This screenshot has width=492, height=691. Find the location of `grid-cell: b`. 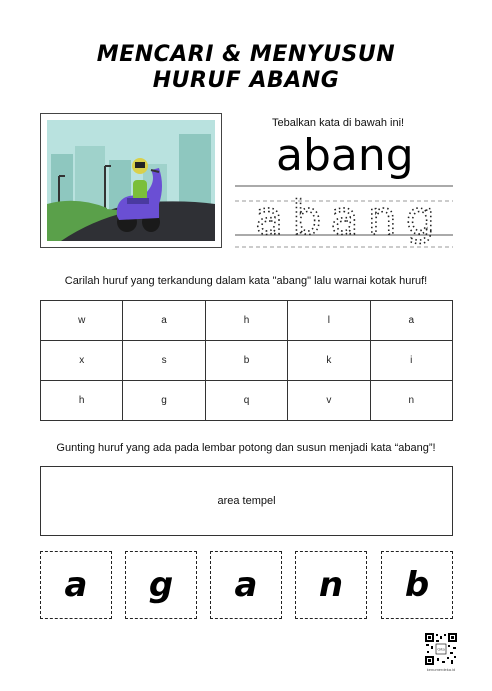

grid-cell: b is located at coordinates (246, 360).